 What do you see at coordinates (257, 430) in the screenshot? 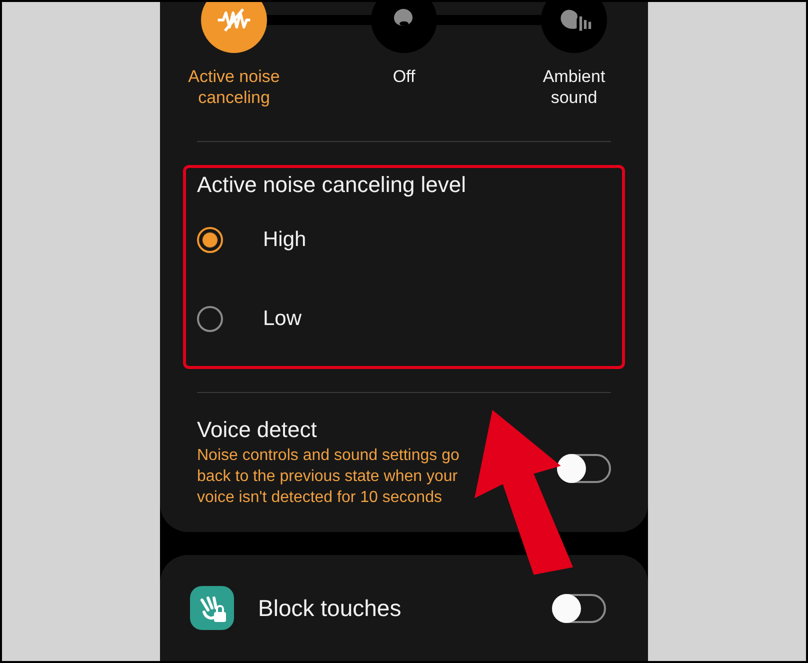
I see `setting-title: Voice detect` at bounding box center [257, 430].